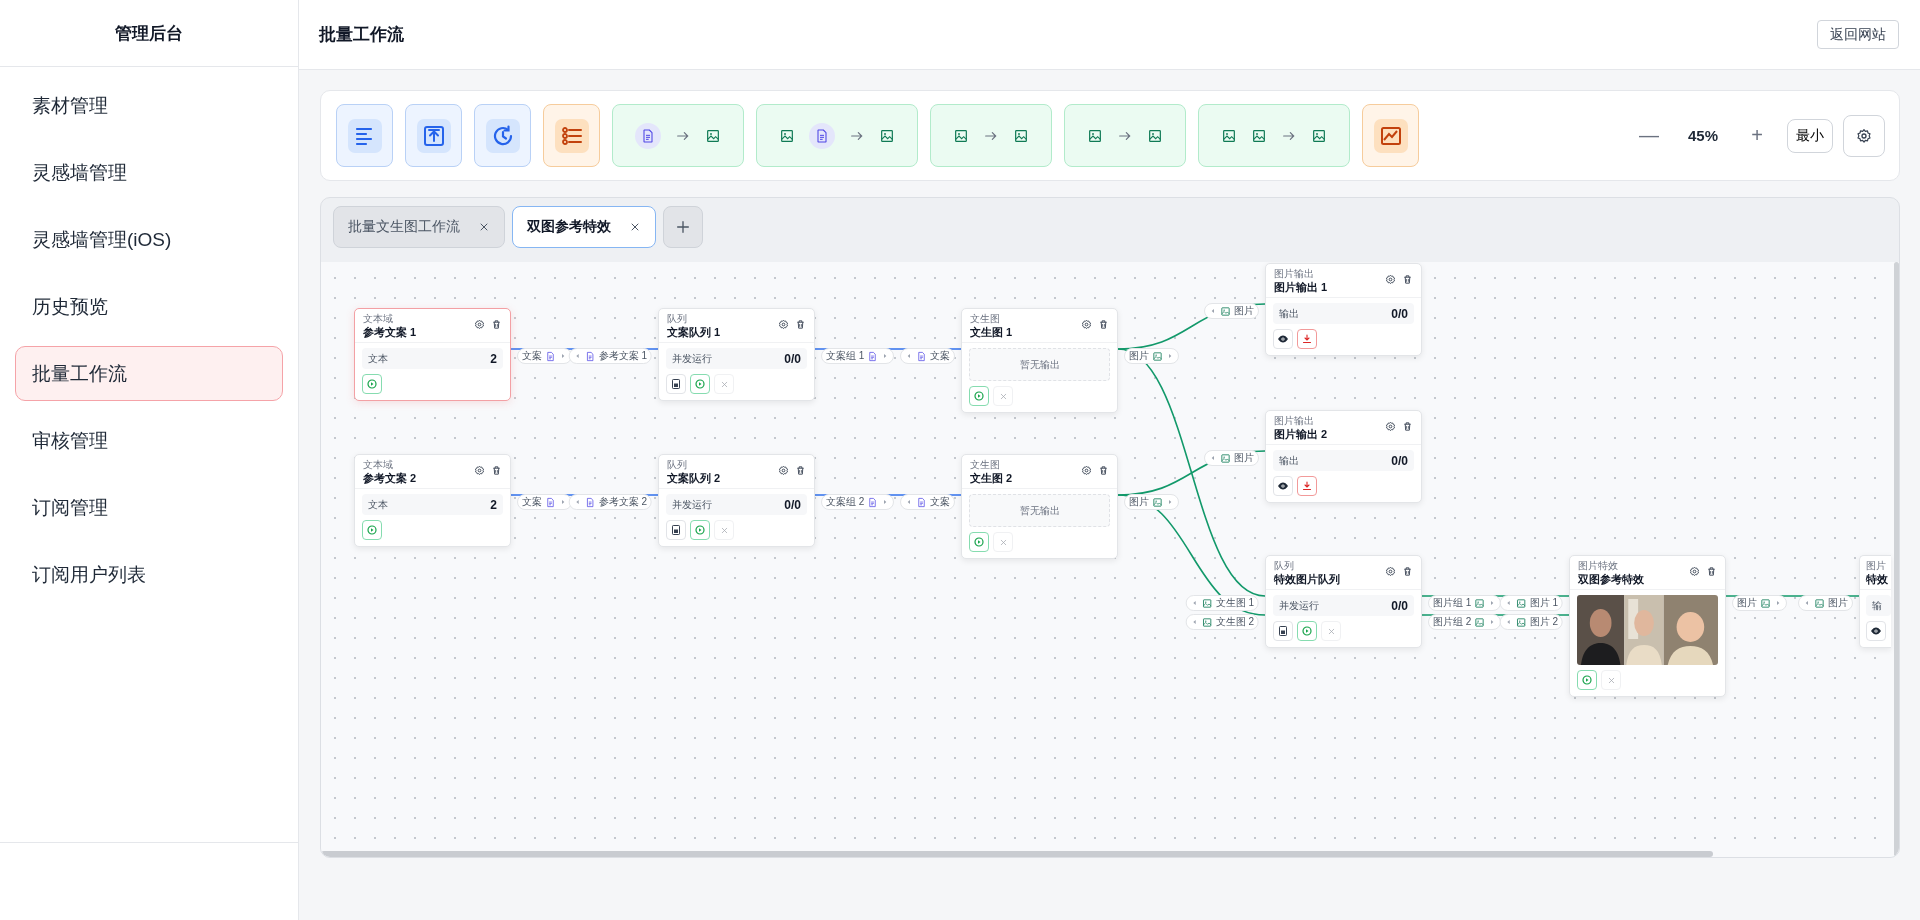 The image size is (1920, 920). Describe the element at coordinates (1531, 622) in the screenshot. I see `input-port: 图片 2` at that location.